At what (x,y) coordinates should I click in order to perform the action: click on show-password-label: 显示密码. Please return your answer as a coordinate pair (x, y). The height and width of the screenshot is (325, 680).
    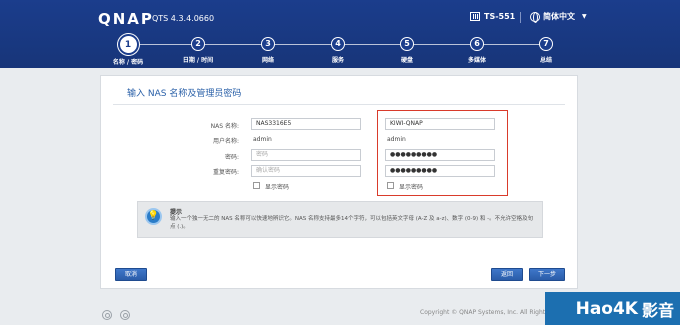
    Looking at the image, I should click on (277, 187).